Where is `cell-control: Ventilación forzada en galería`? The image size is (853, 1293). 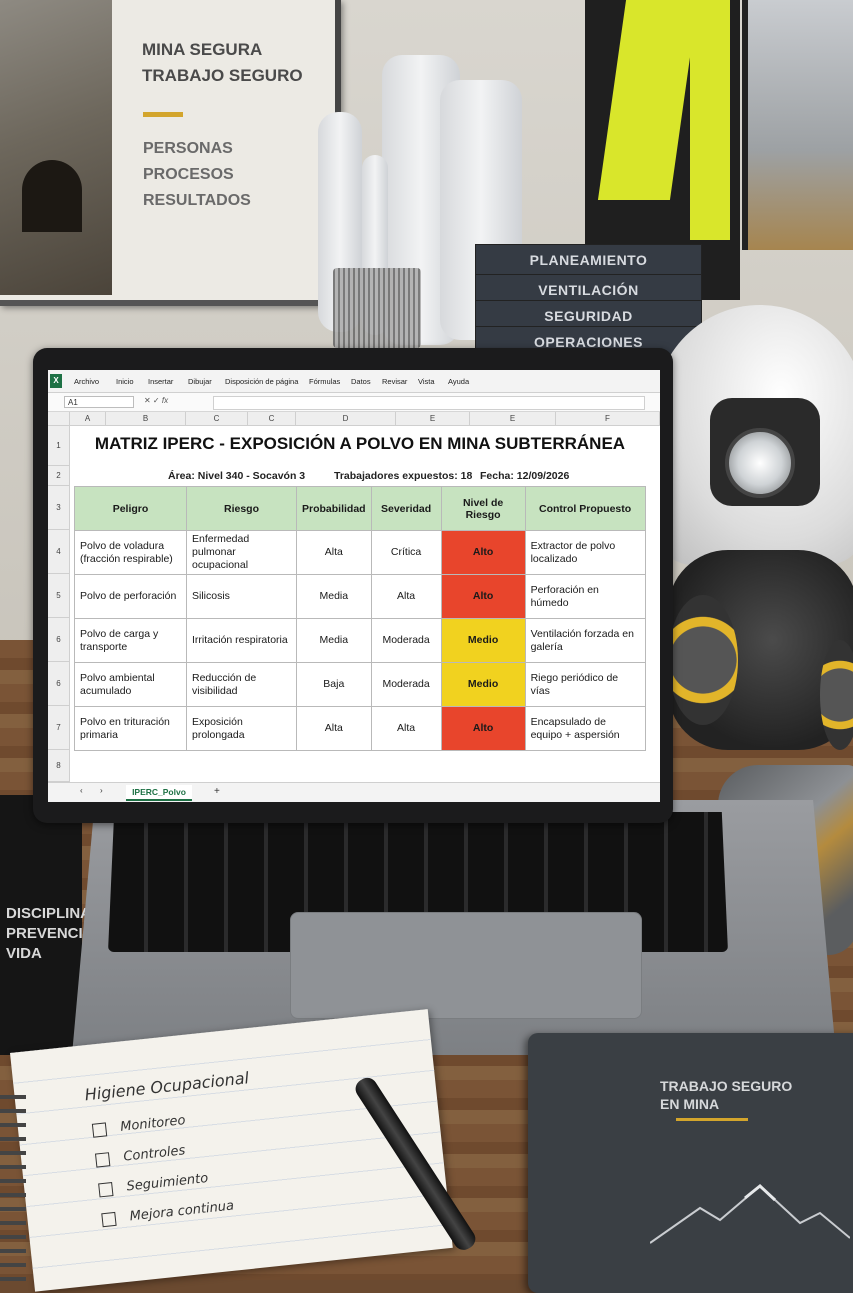
cell-control: Ventilación forzada en galería is located at coordinates (585, 641).